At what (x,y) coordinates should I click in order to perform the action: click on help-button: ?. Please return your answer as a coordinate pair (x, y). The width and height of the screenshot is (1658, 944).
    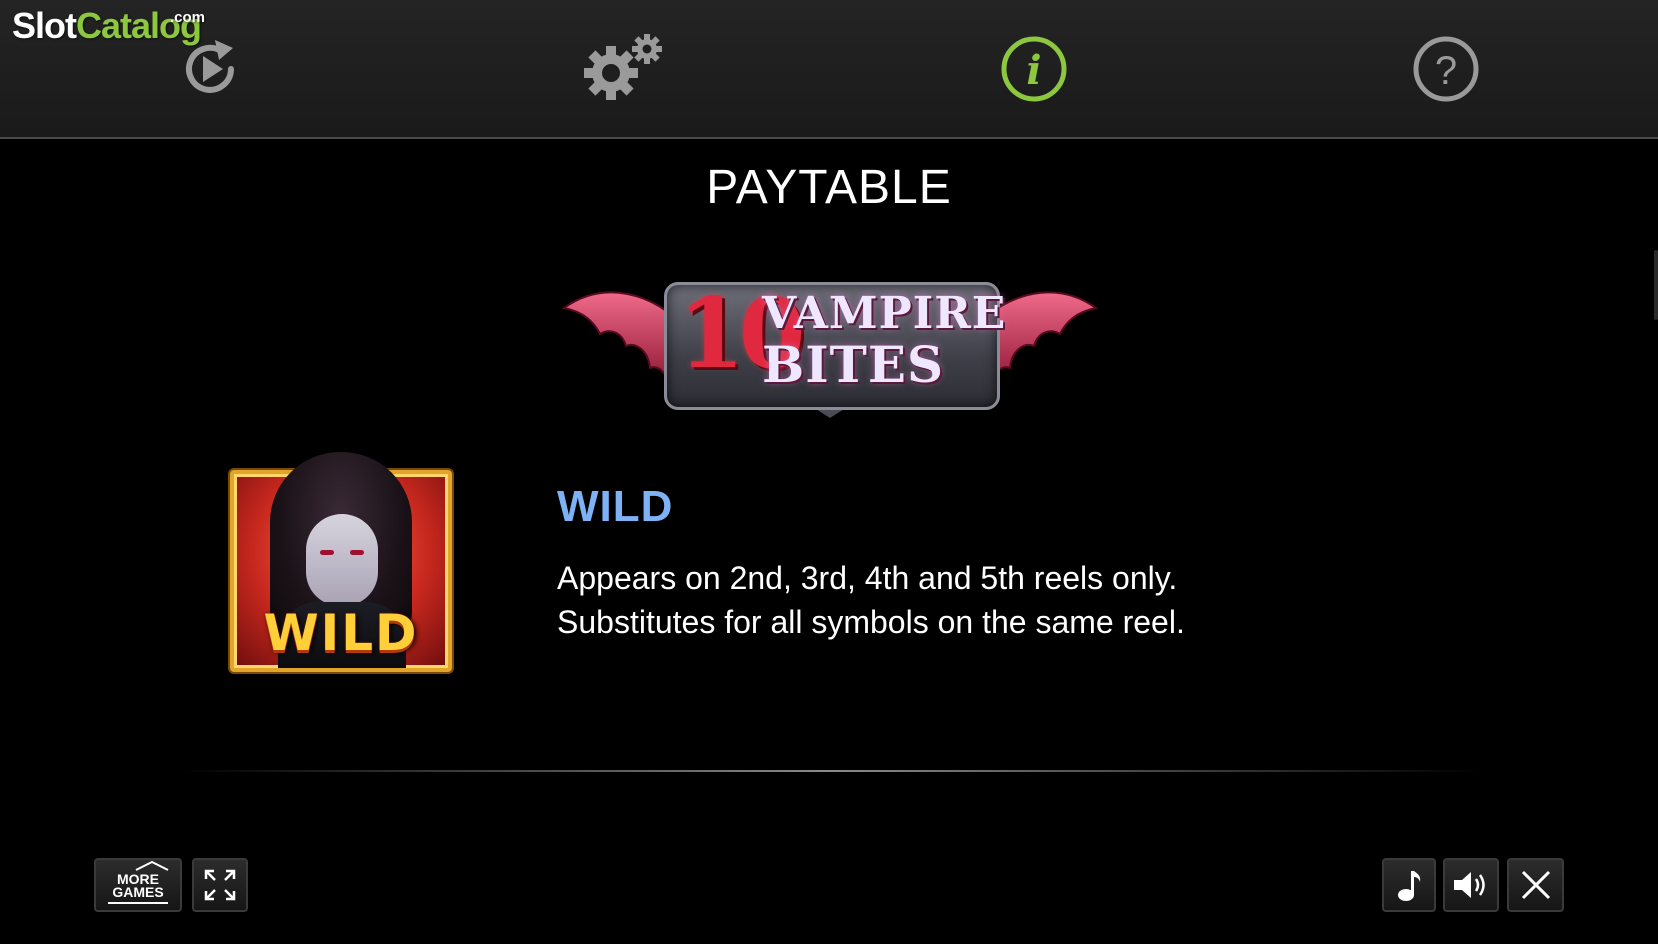
    Looking at the image, I should click on (1446, 69).